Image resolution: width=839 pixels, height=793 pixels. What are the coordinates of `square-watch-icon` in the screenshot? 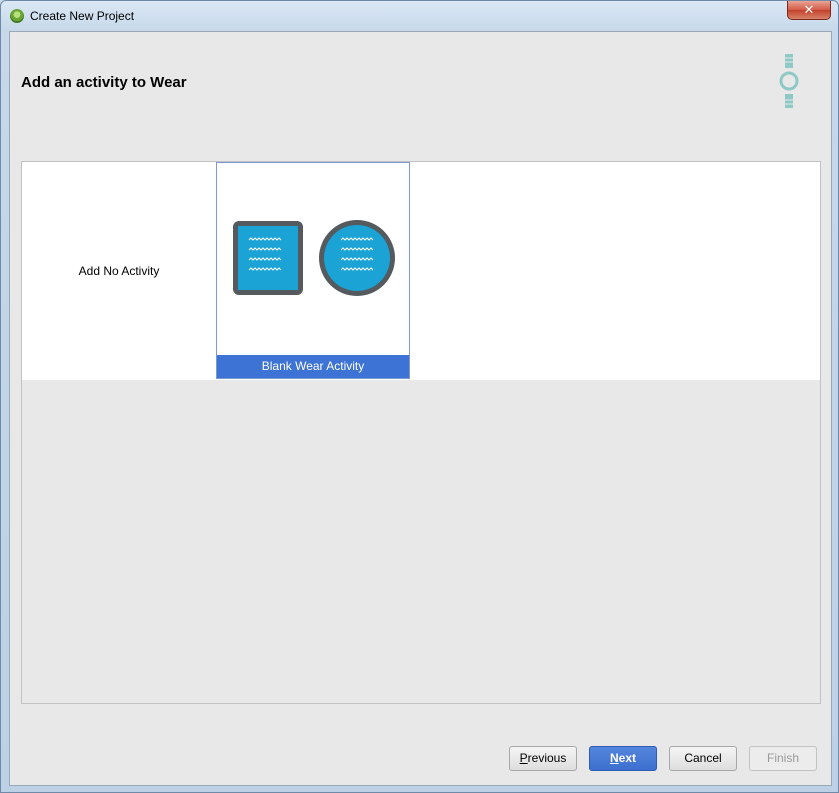 It's located at (268, 258).